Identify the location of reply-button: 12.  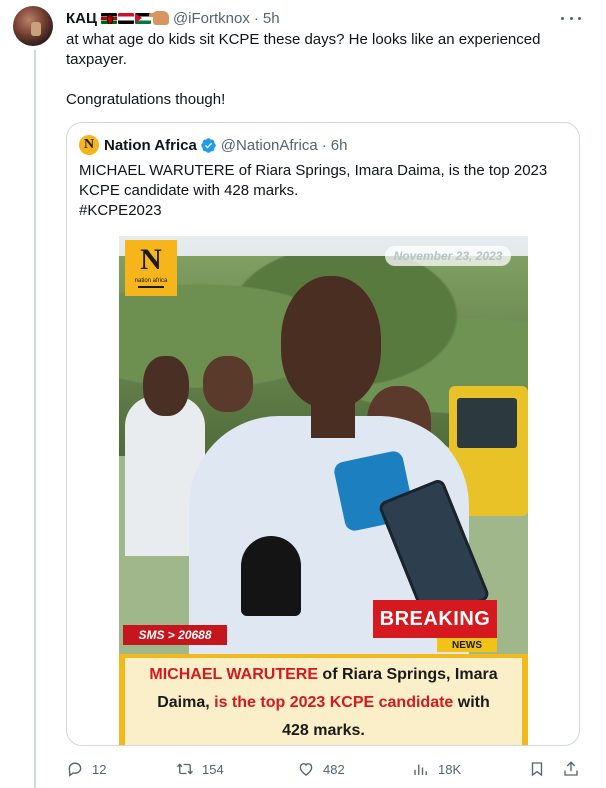
(86, 769).